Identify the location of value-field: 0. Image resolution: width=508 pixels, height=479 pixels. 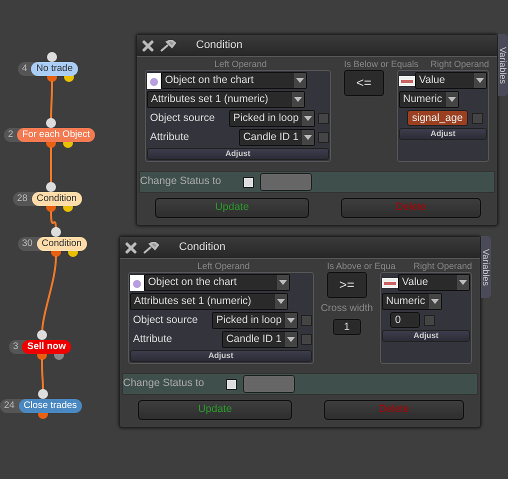
(405, 320).